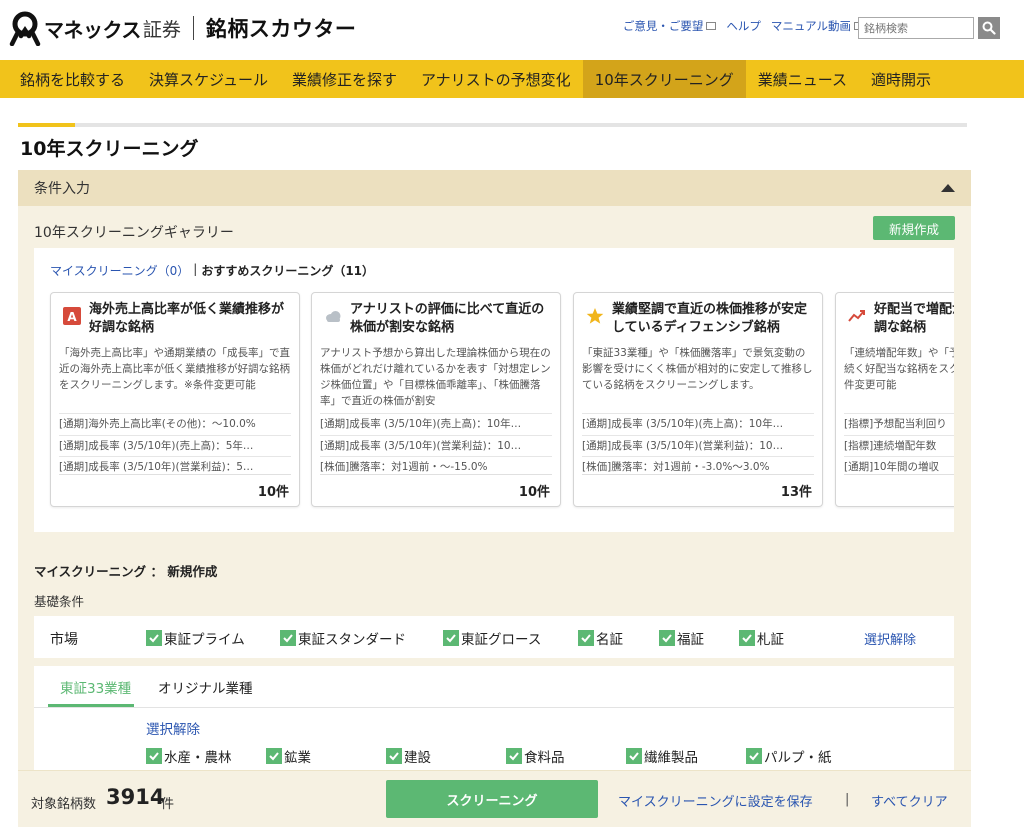 The height and width of the screenshot is (827, 1024). I want to click on sector-tabs: 東証33業種 オリジナル業種, so click(494, 687).